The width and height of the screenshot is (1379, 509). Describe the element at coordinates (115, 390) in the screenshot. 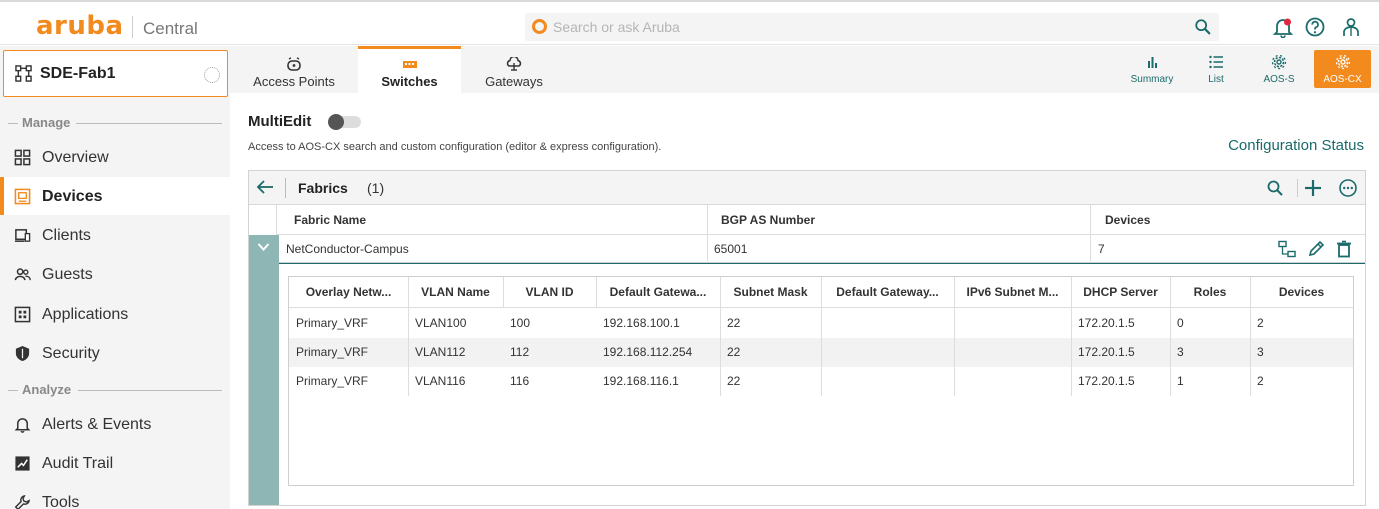

I see `section-analyze: Analyze` at that location.